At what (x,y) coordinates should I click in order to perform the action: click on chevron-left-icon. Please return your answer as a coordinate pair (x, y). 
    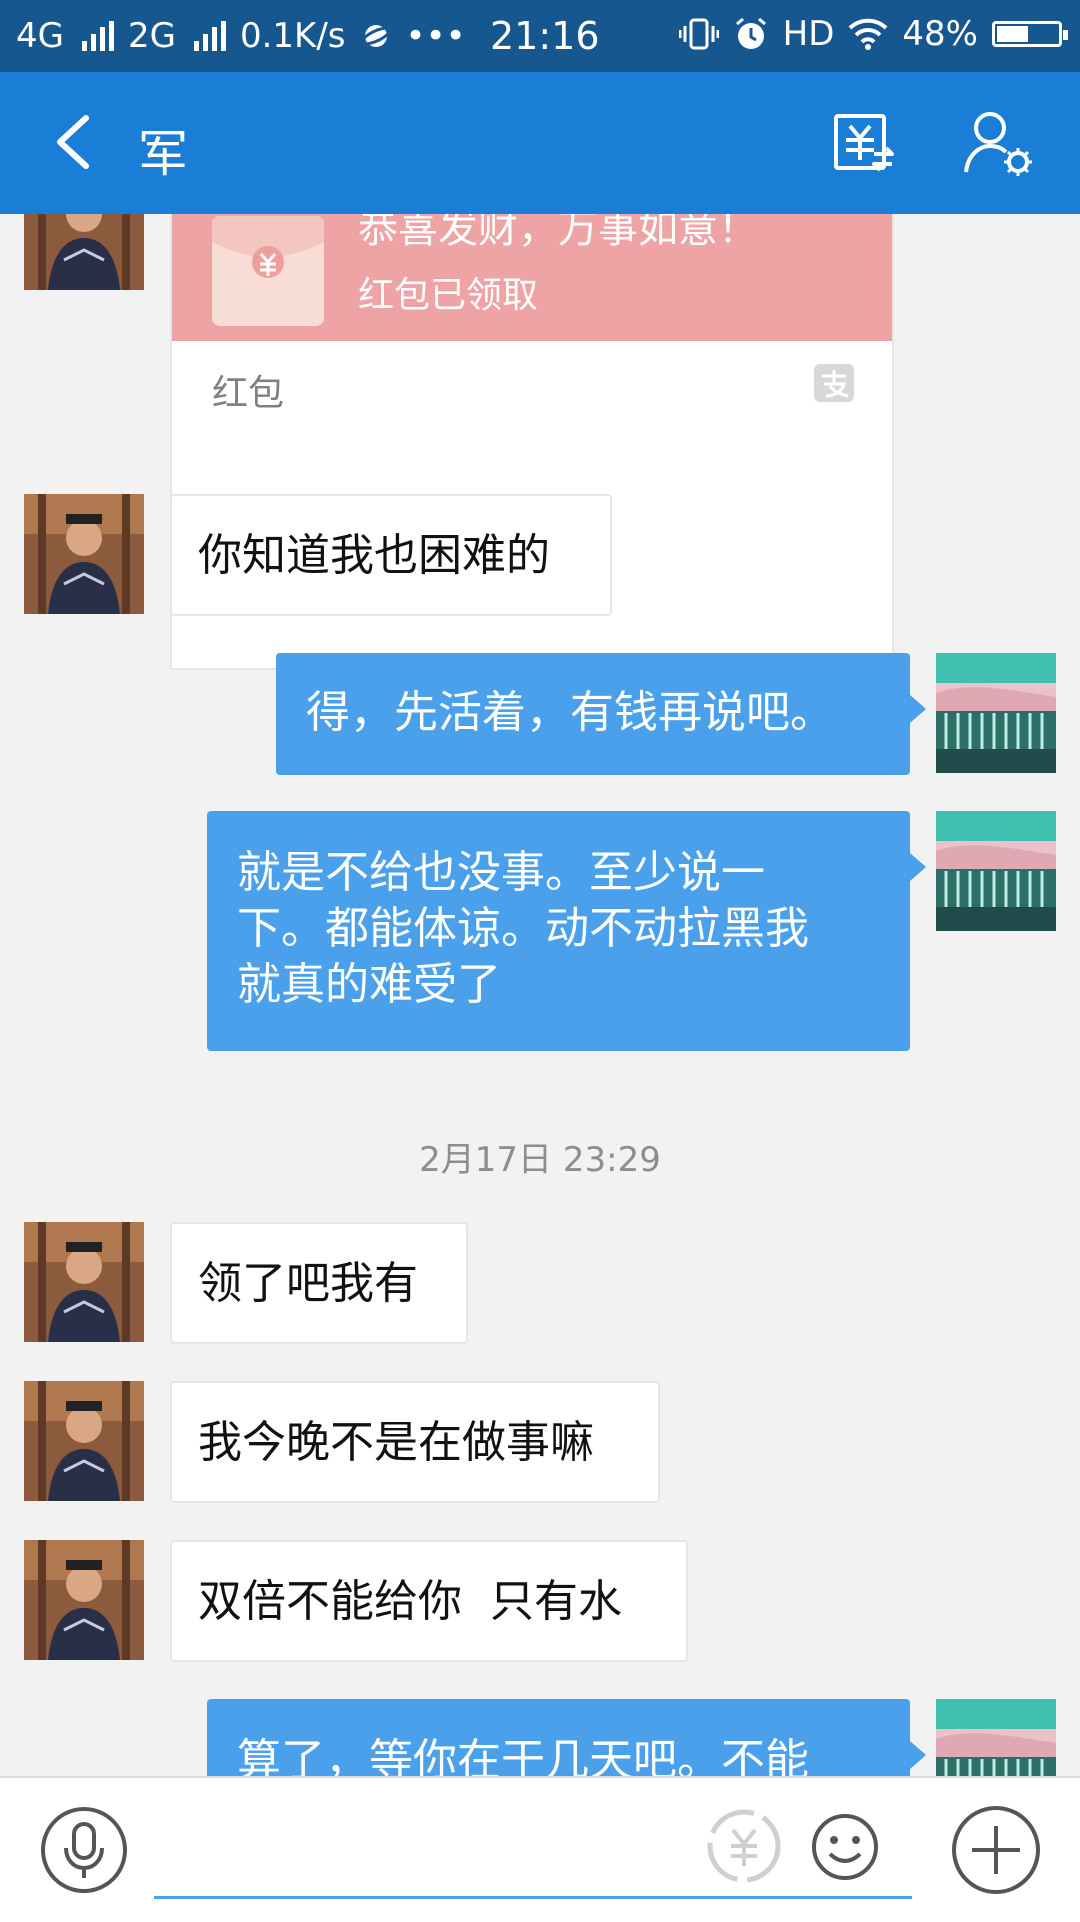
    Looking at the image, I should click on (76, 142).